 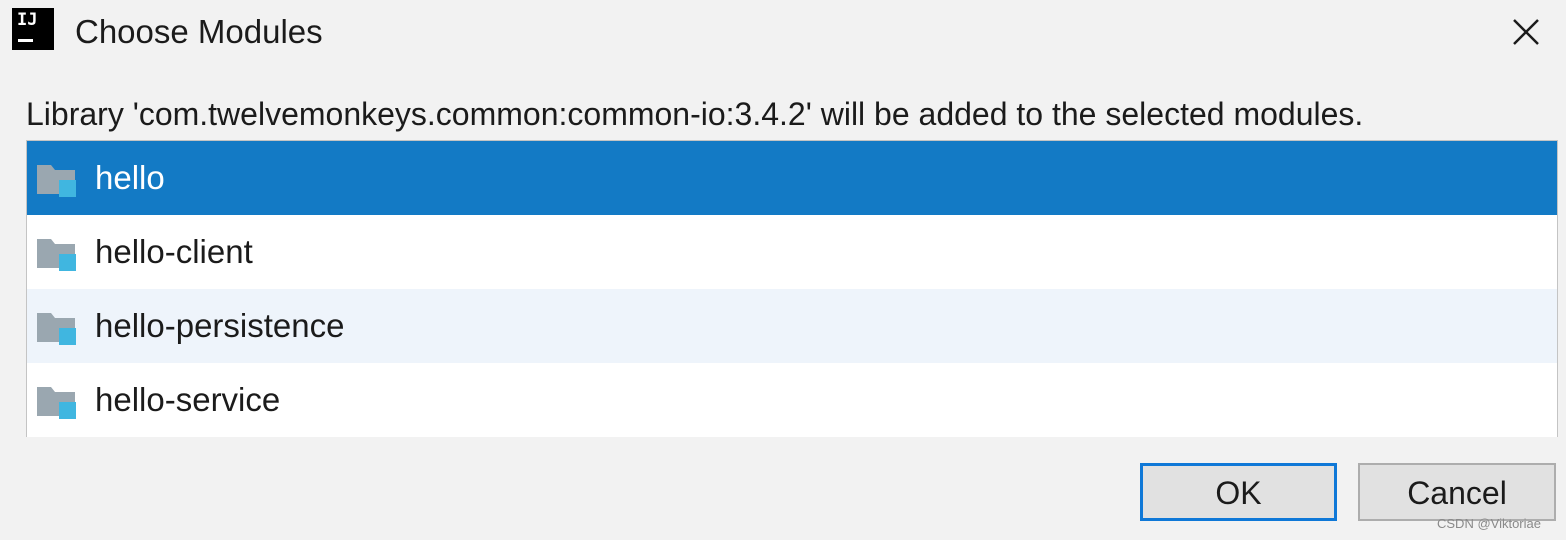 What do you see at coordinates (792, 178) in the screenshot?
I see `module-row-hello: hello` at bounding box center [792, 178].